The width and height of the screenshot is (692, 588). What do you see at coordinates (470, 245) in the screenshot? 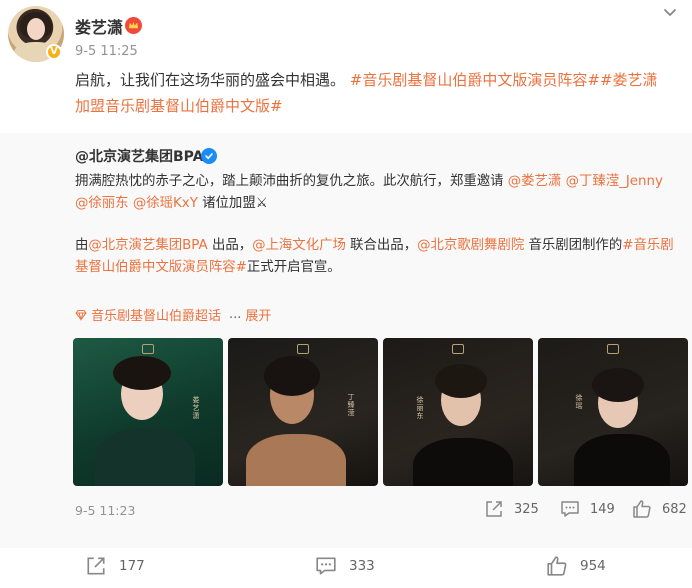
I see `mention-link: @北京歌剧舞剧院` at bounding box center [470, 245].